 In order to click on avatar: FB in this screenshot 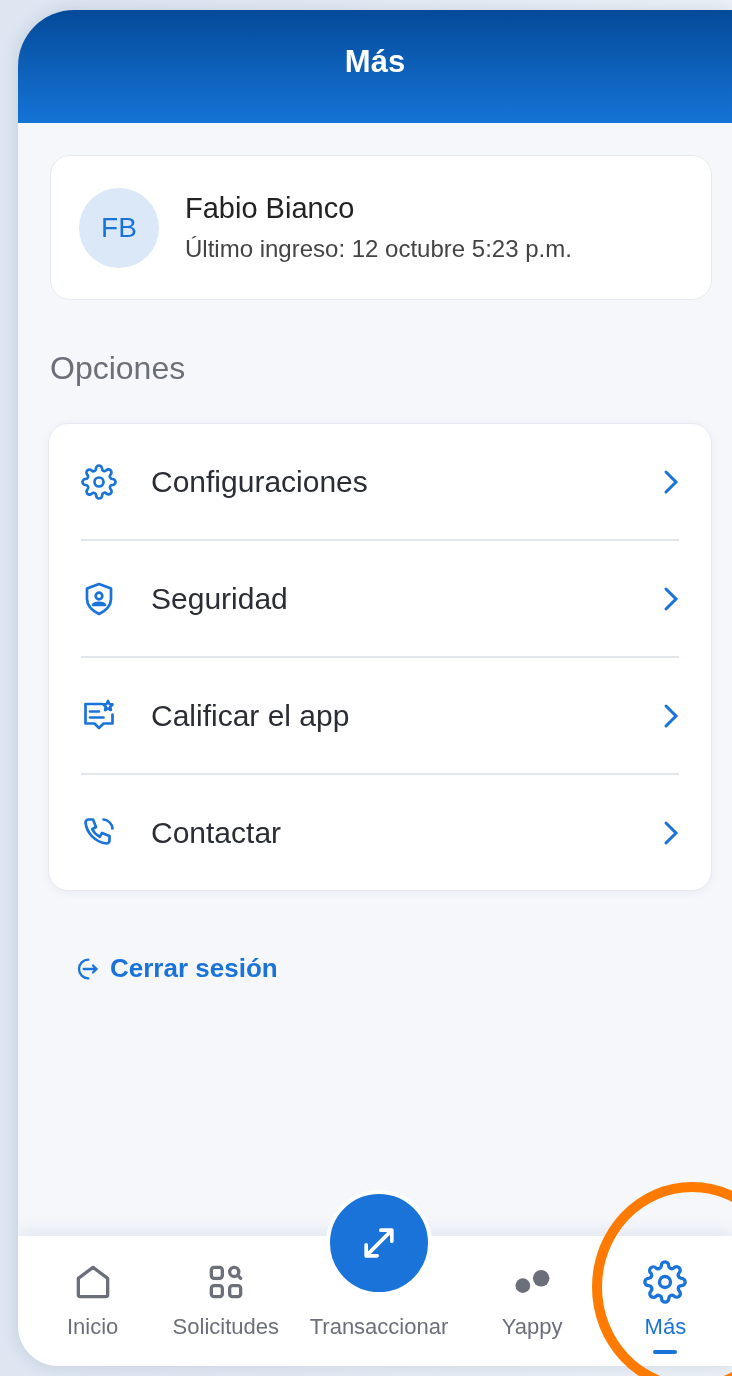, I will do `click(119, 227)`.